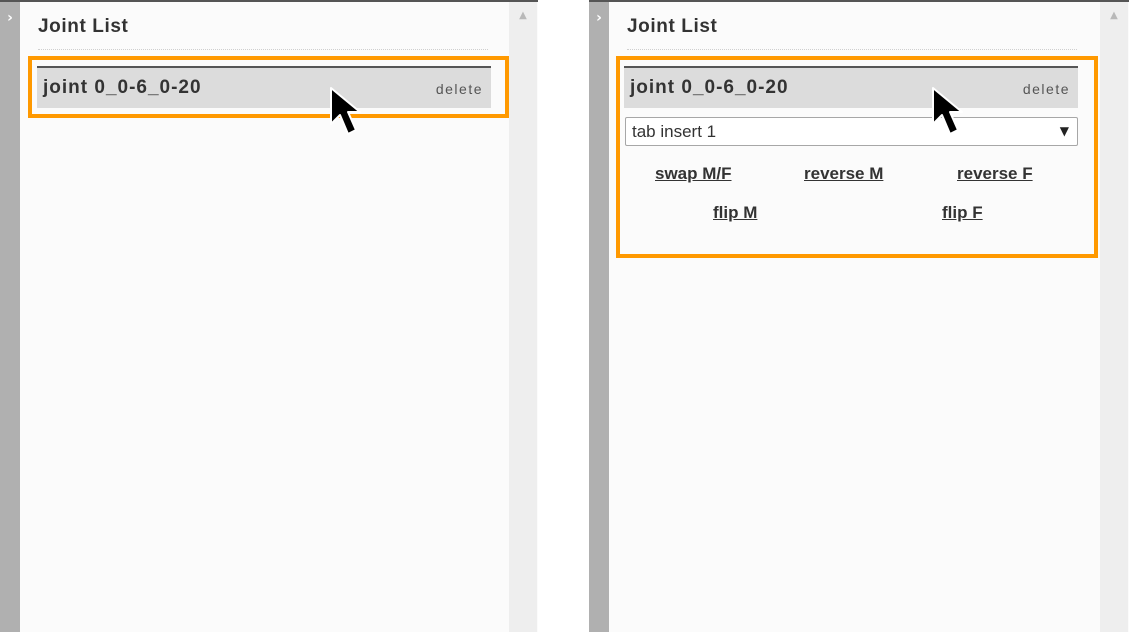 This screenshot has height=632, width=1129. What do you see at coordinates (1064, 131) in the screenshot?
I see `caret-down-icon: ▼` at bounding box center [1064, 131].